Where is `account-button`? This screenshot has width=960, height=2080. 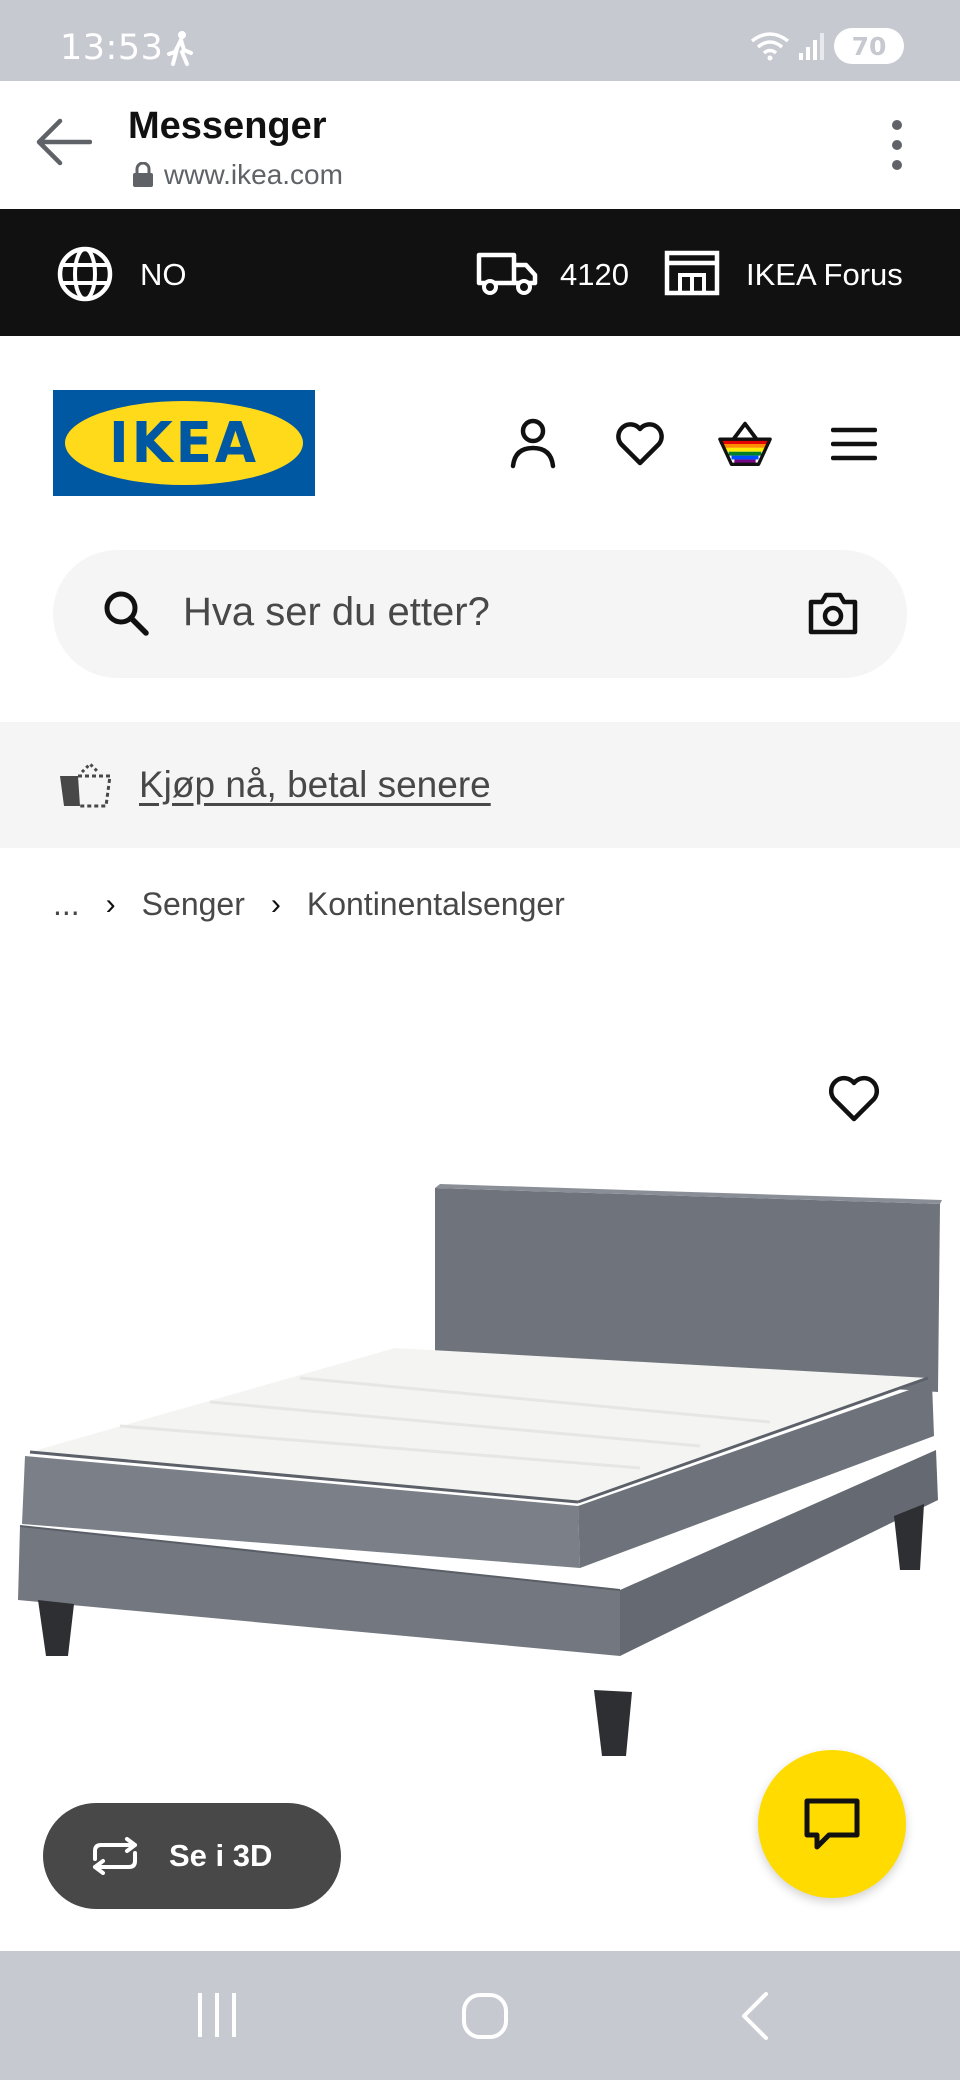
account-button is located at coordinates (533, 444).